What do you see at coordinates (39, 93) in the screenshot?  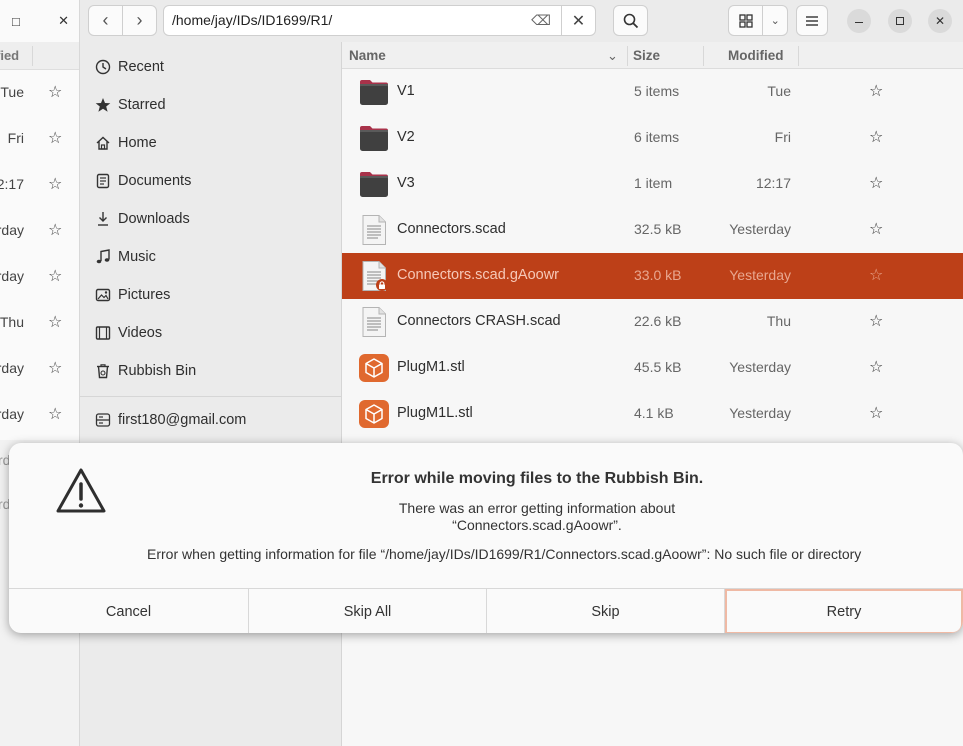 I see `bg-list-item: Tue ☆` at bounding box center [39, 93].